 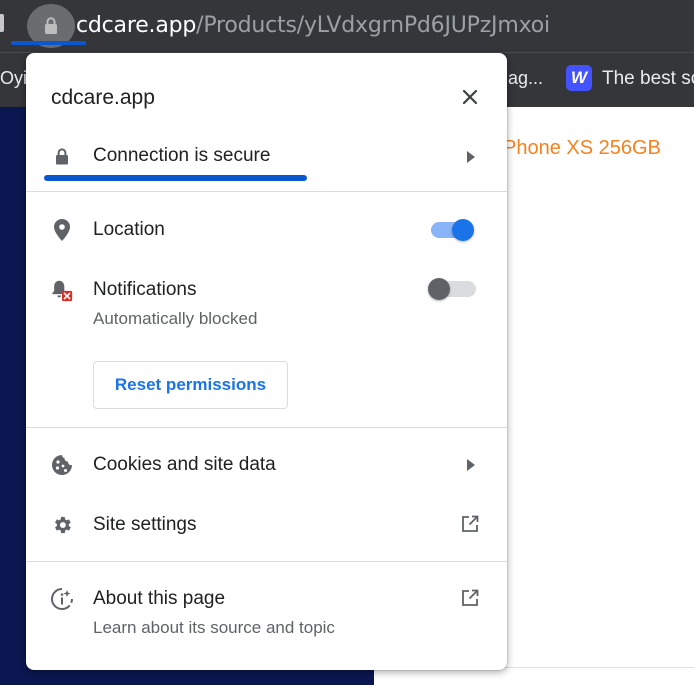 What do you see at coordinates (145, 524) in the screenshot?
I see `site-settings-label: Site settings` at bounding box center [145, 524].